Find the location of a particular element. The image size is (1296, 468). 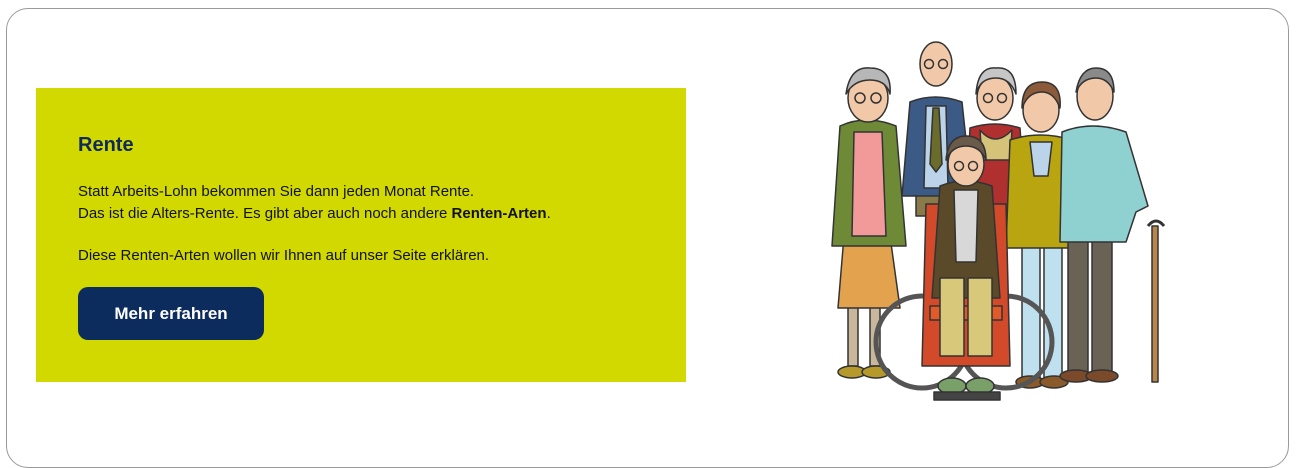

mehr-erfahren-button: Mehr erfahren is located at coordinates (171, 313).